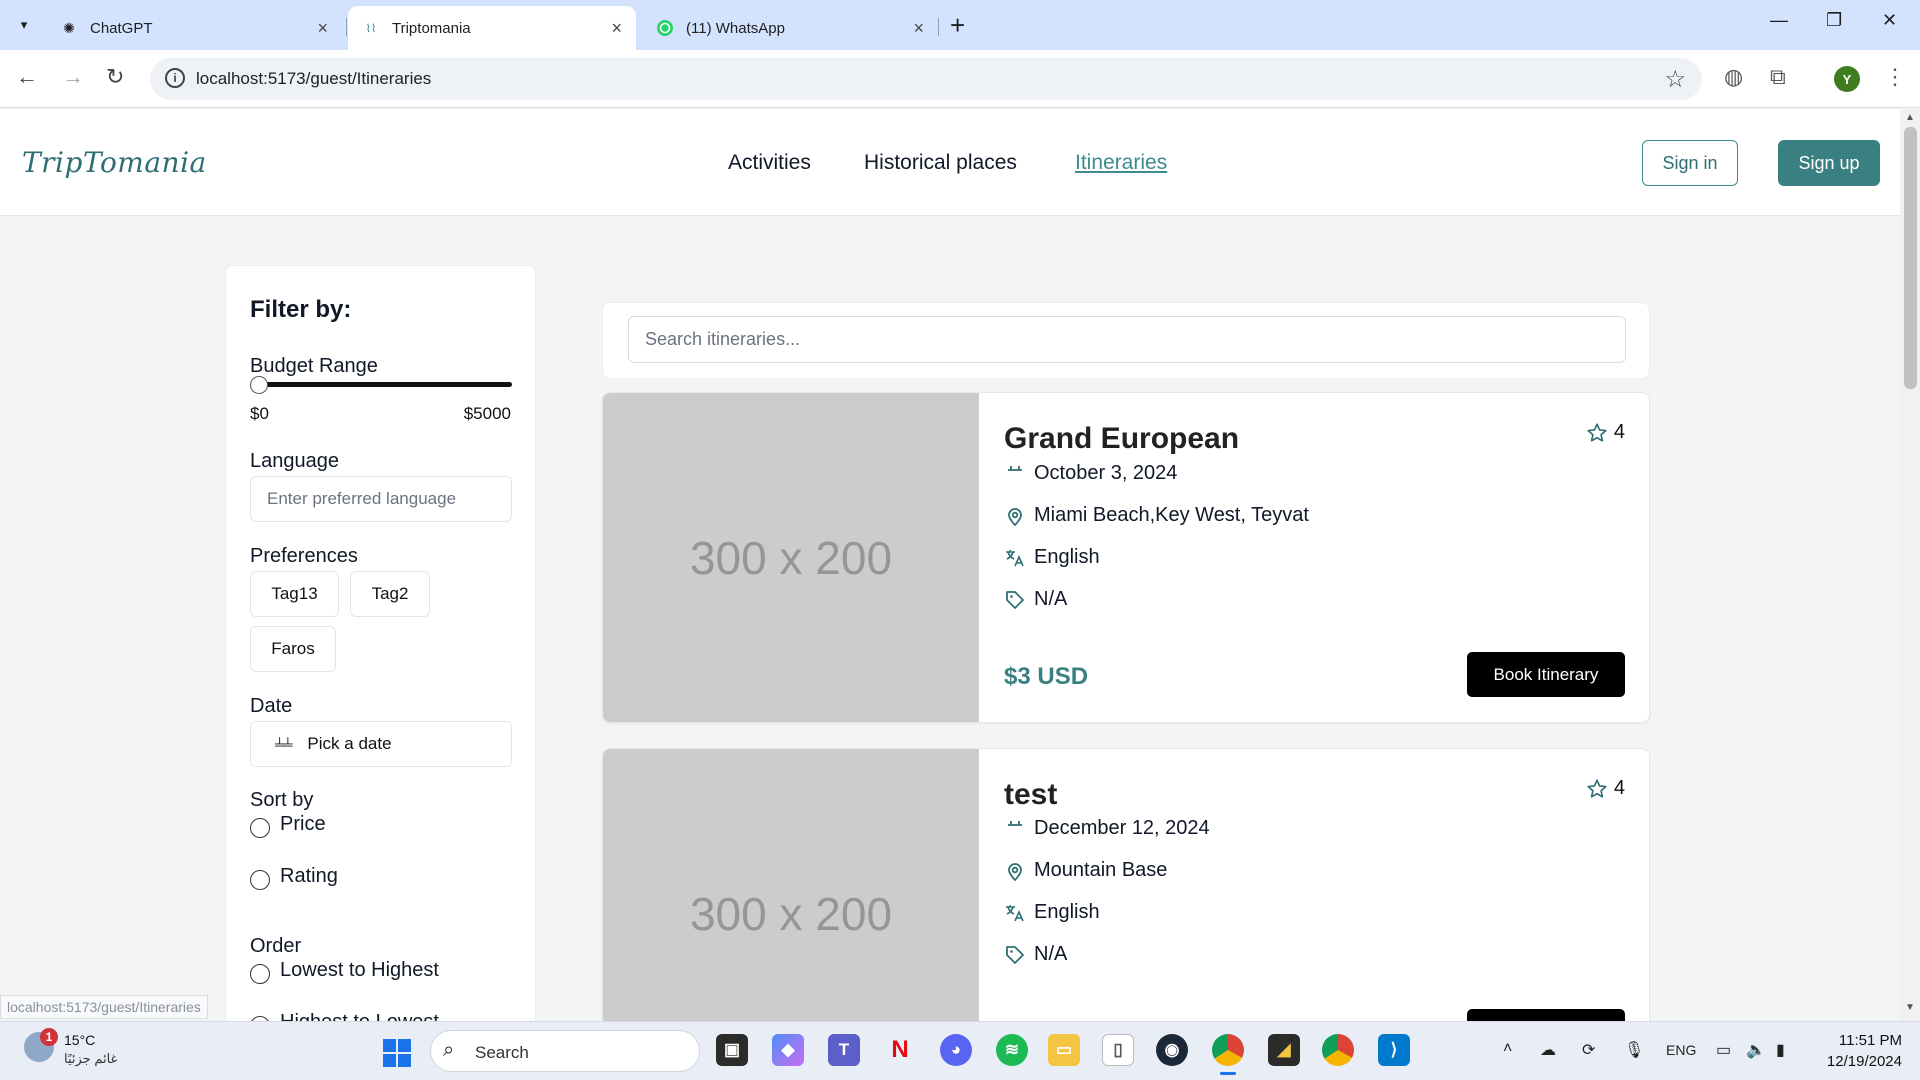  What do you see at coordinates (313, 79) in the screenshot?
I see `url-text: localhost:5173/guest/Itineraries` at bounding box center [313, 79].